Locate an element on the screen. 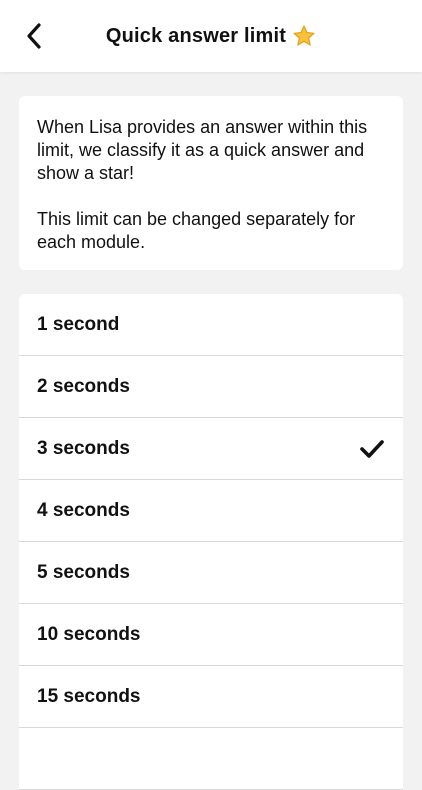 The height and width of the screenshot is (790, 422). option-3-seconds: 3 seconds is located at coordinates (211, 449).